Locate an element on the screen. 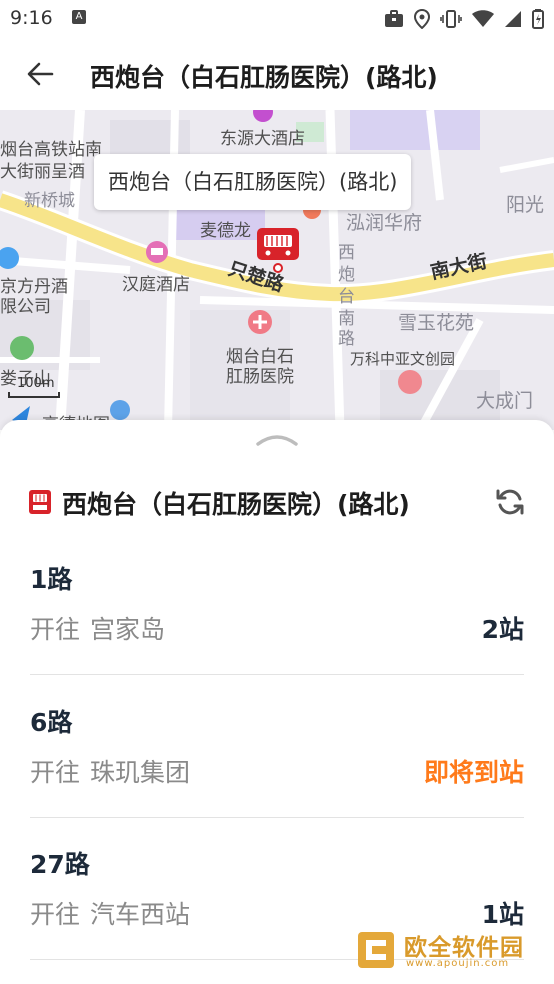 The height and width of the screenshot is (984, 554). map-poi-label: 大成门 is located at coordinates (505, 401).